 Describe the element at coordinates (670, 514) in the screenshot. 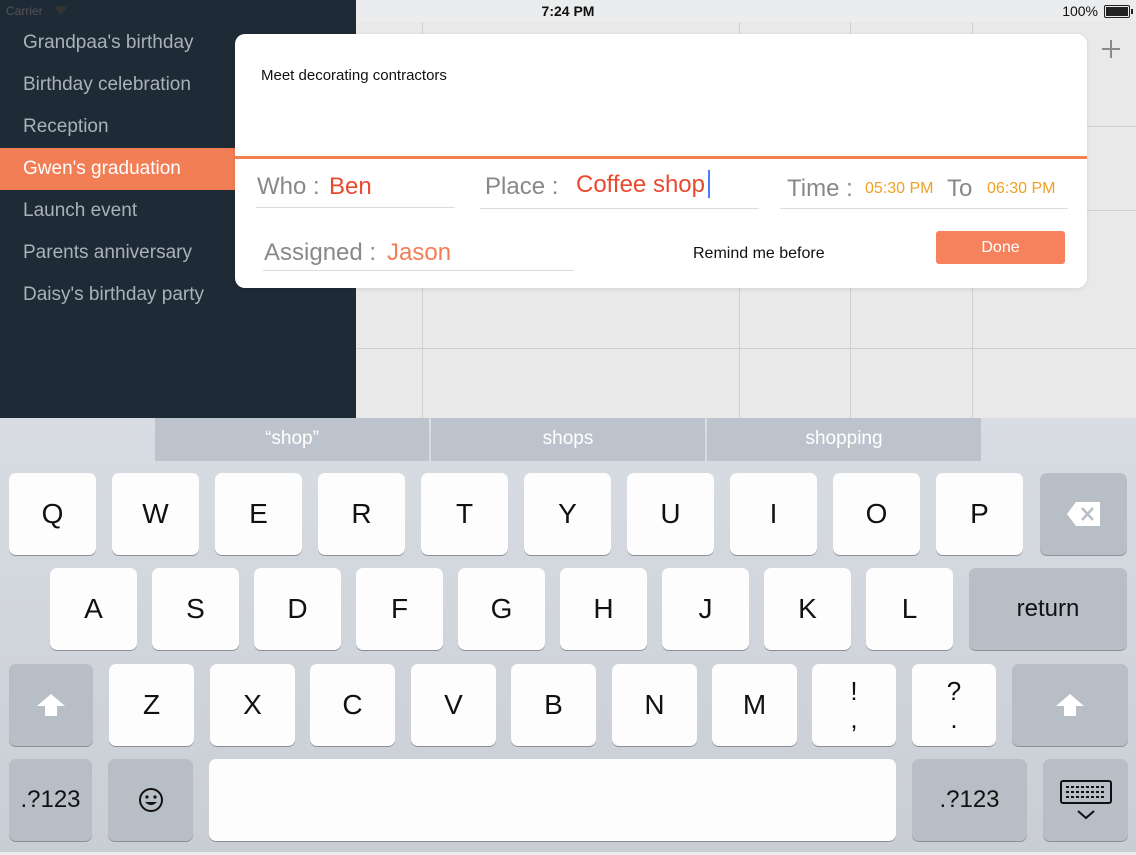

I see `key-u: U` at that location.